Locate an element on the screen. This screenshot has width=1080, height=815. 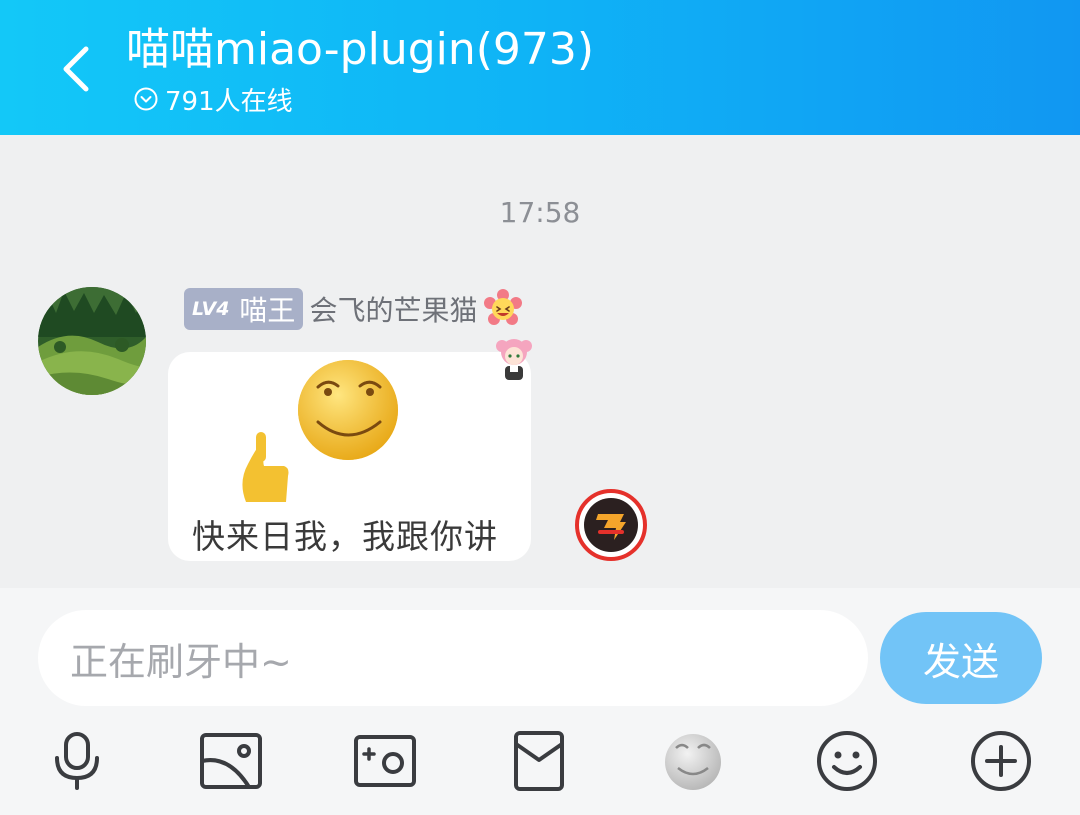
toolbar-red-packet is located at coordinates (539, 761).